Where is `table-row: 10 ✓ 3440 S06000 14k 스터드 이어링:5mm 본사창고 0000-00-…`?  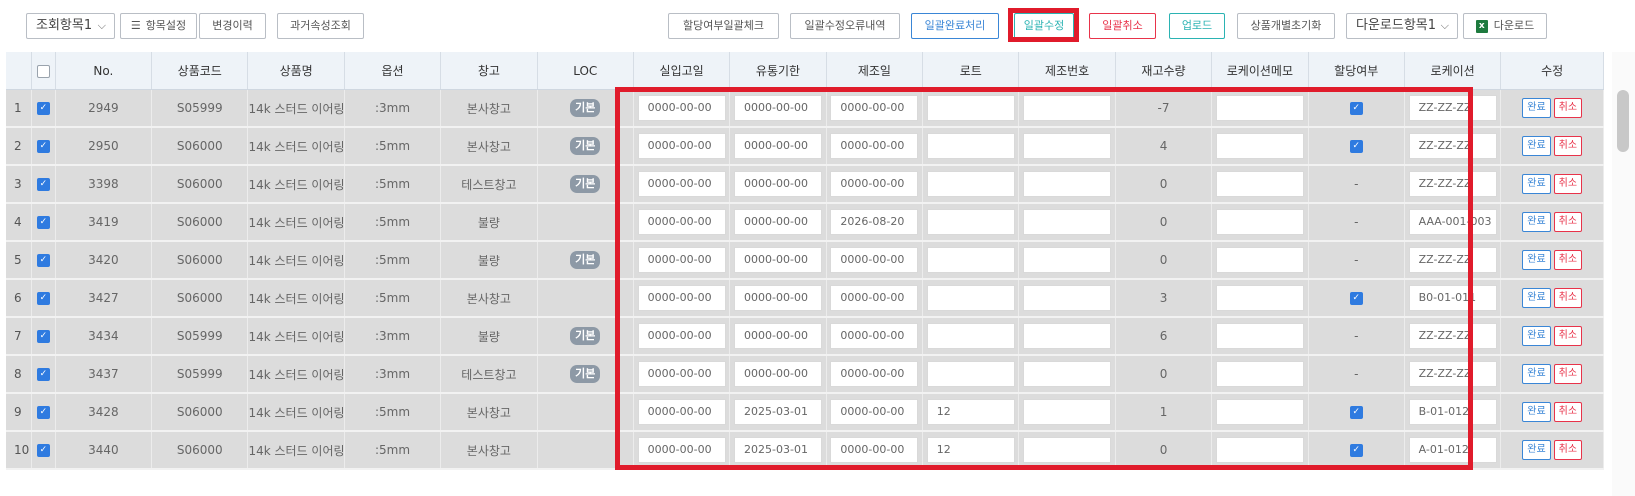
table-row: 10 ✓ 3440 S06000 14k 스터드 이어링:5mm 본사창고 0000-00-… is located at coordinates (805, 450).